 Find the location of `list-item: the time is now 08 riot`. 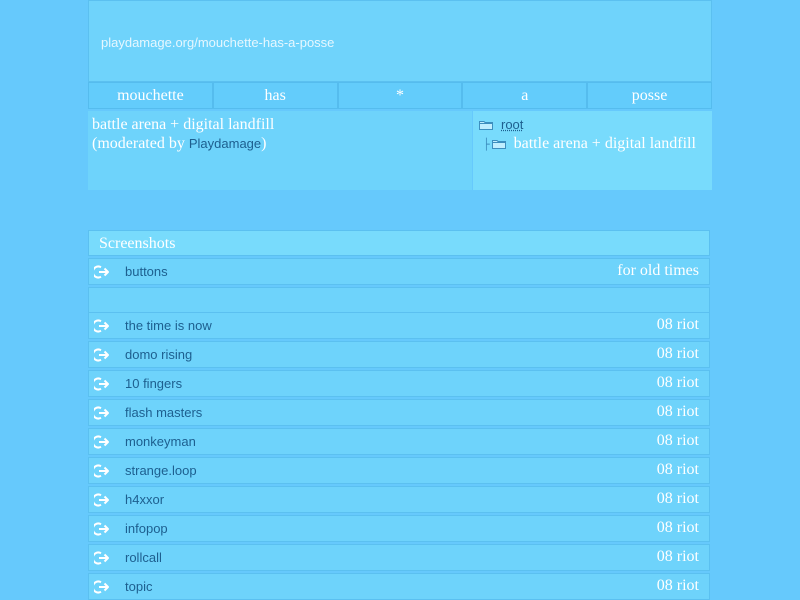

list-item: the time is now 08 riot is located at coordinates (399, 325).